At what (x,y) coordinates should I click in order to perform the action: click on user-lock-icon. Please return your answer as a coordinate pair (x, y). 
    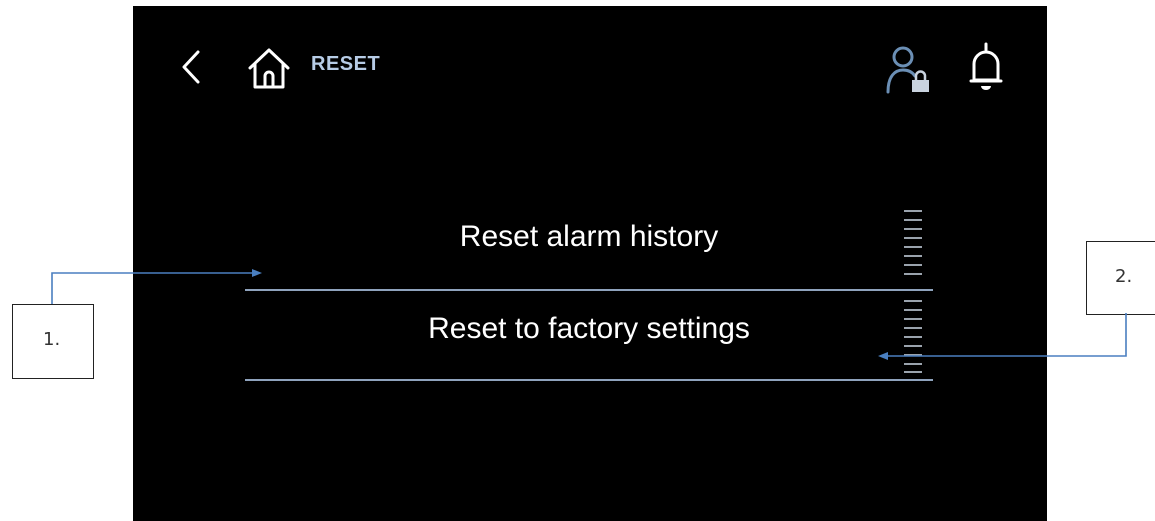
    Looking at the image, I should click on (908, 69).